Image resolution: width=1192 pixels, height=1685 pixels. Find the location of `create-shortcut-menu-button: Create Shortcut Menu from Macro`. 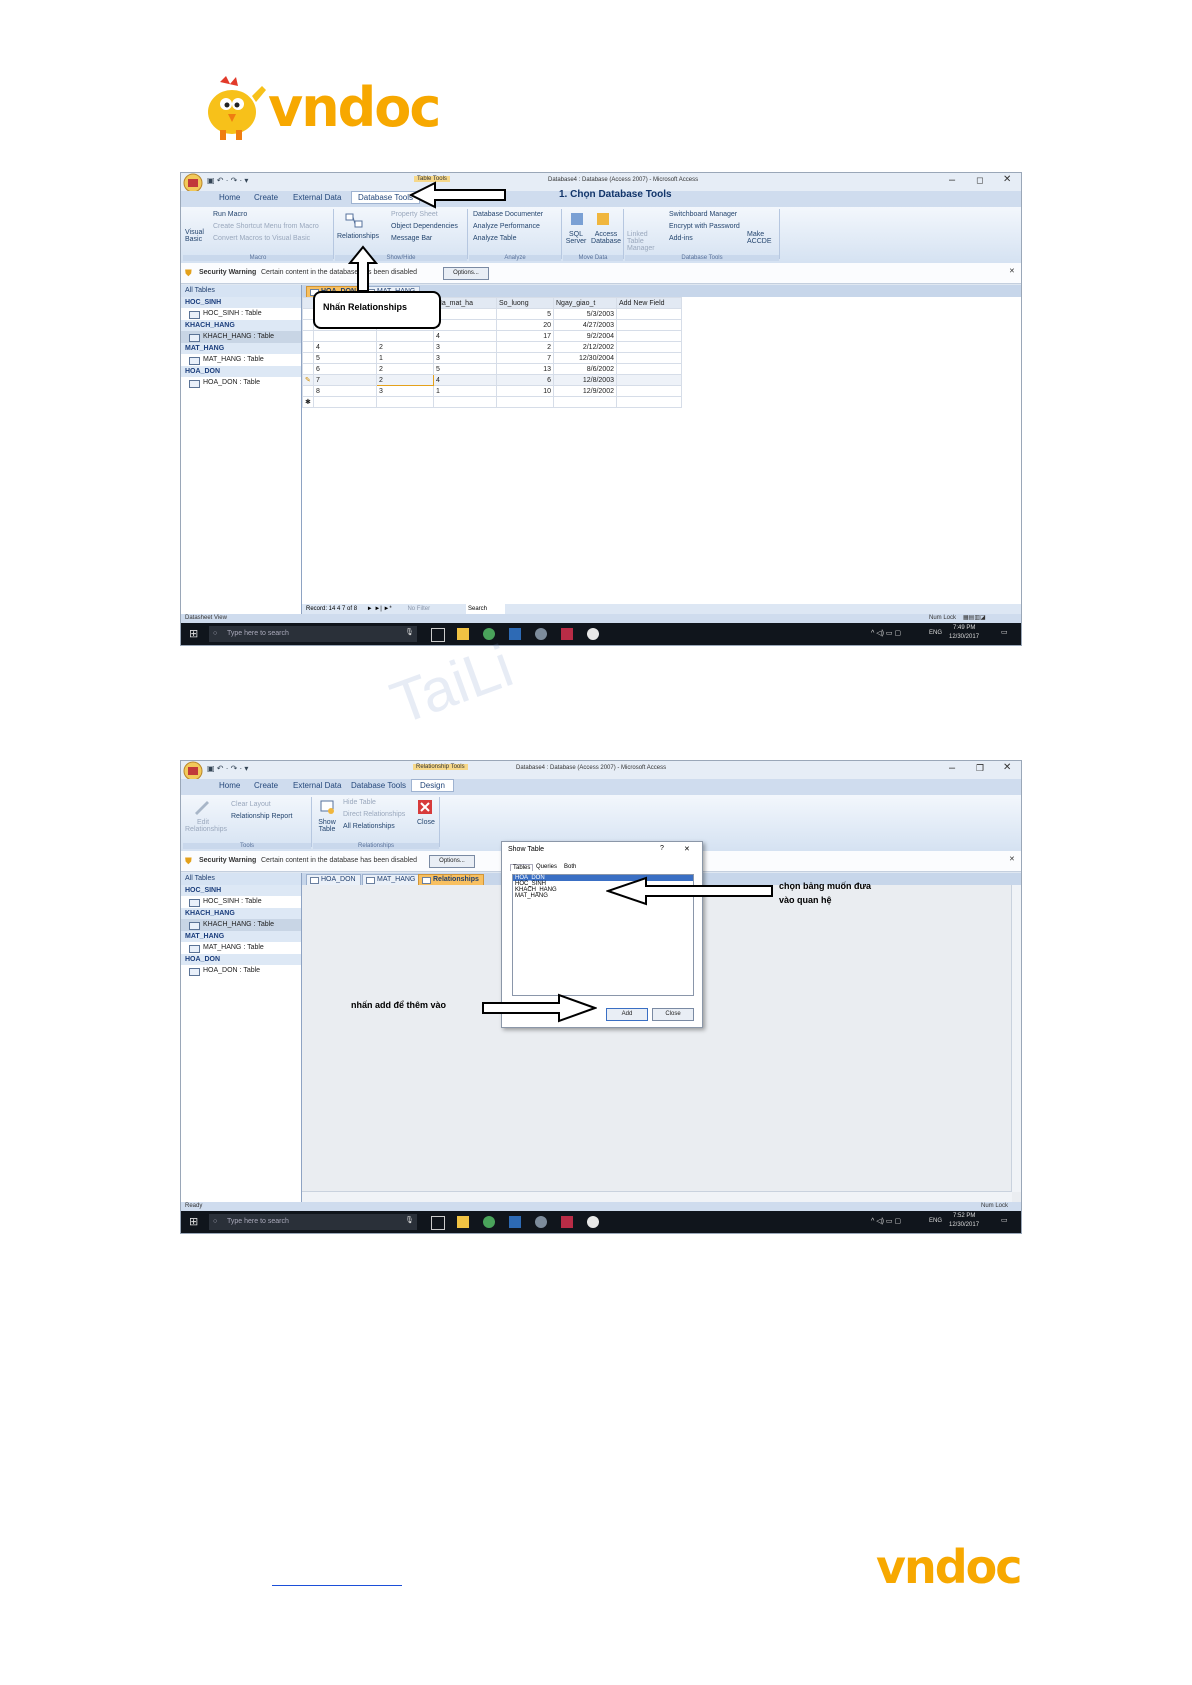

create-shortcut-menu-button: Create Shortcut Menu from Macro is located at coordinates (266, 226).